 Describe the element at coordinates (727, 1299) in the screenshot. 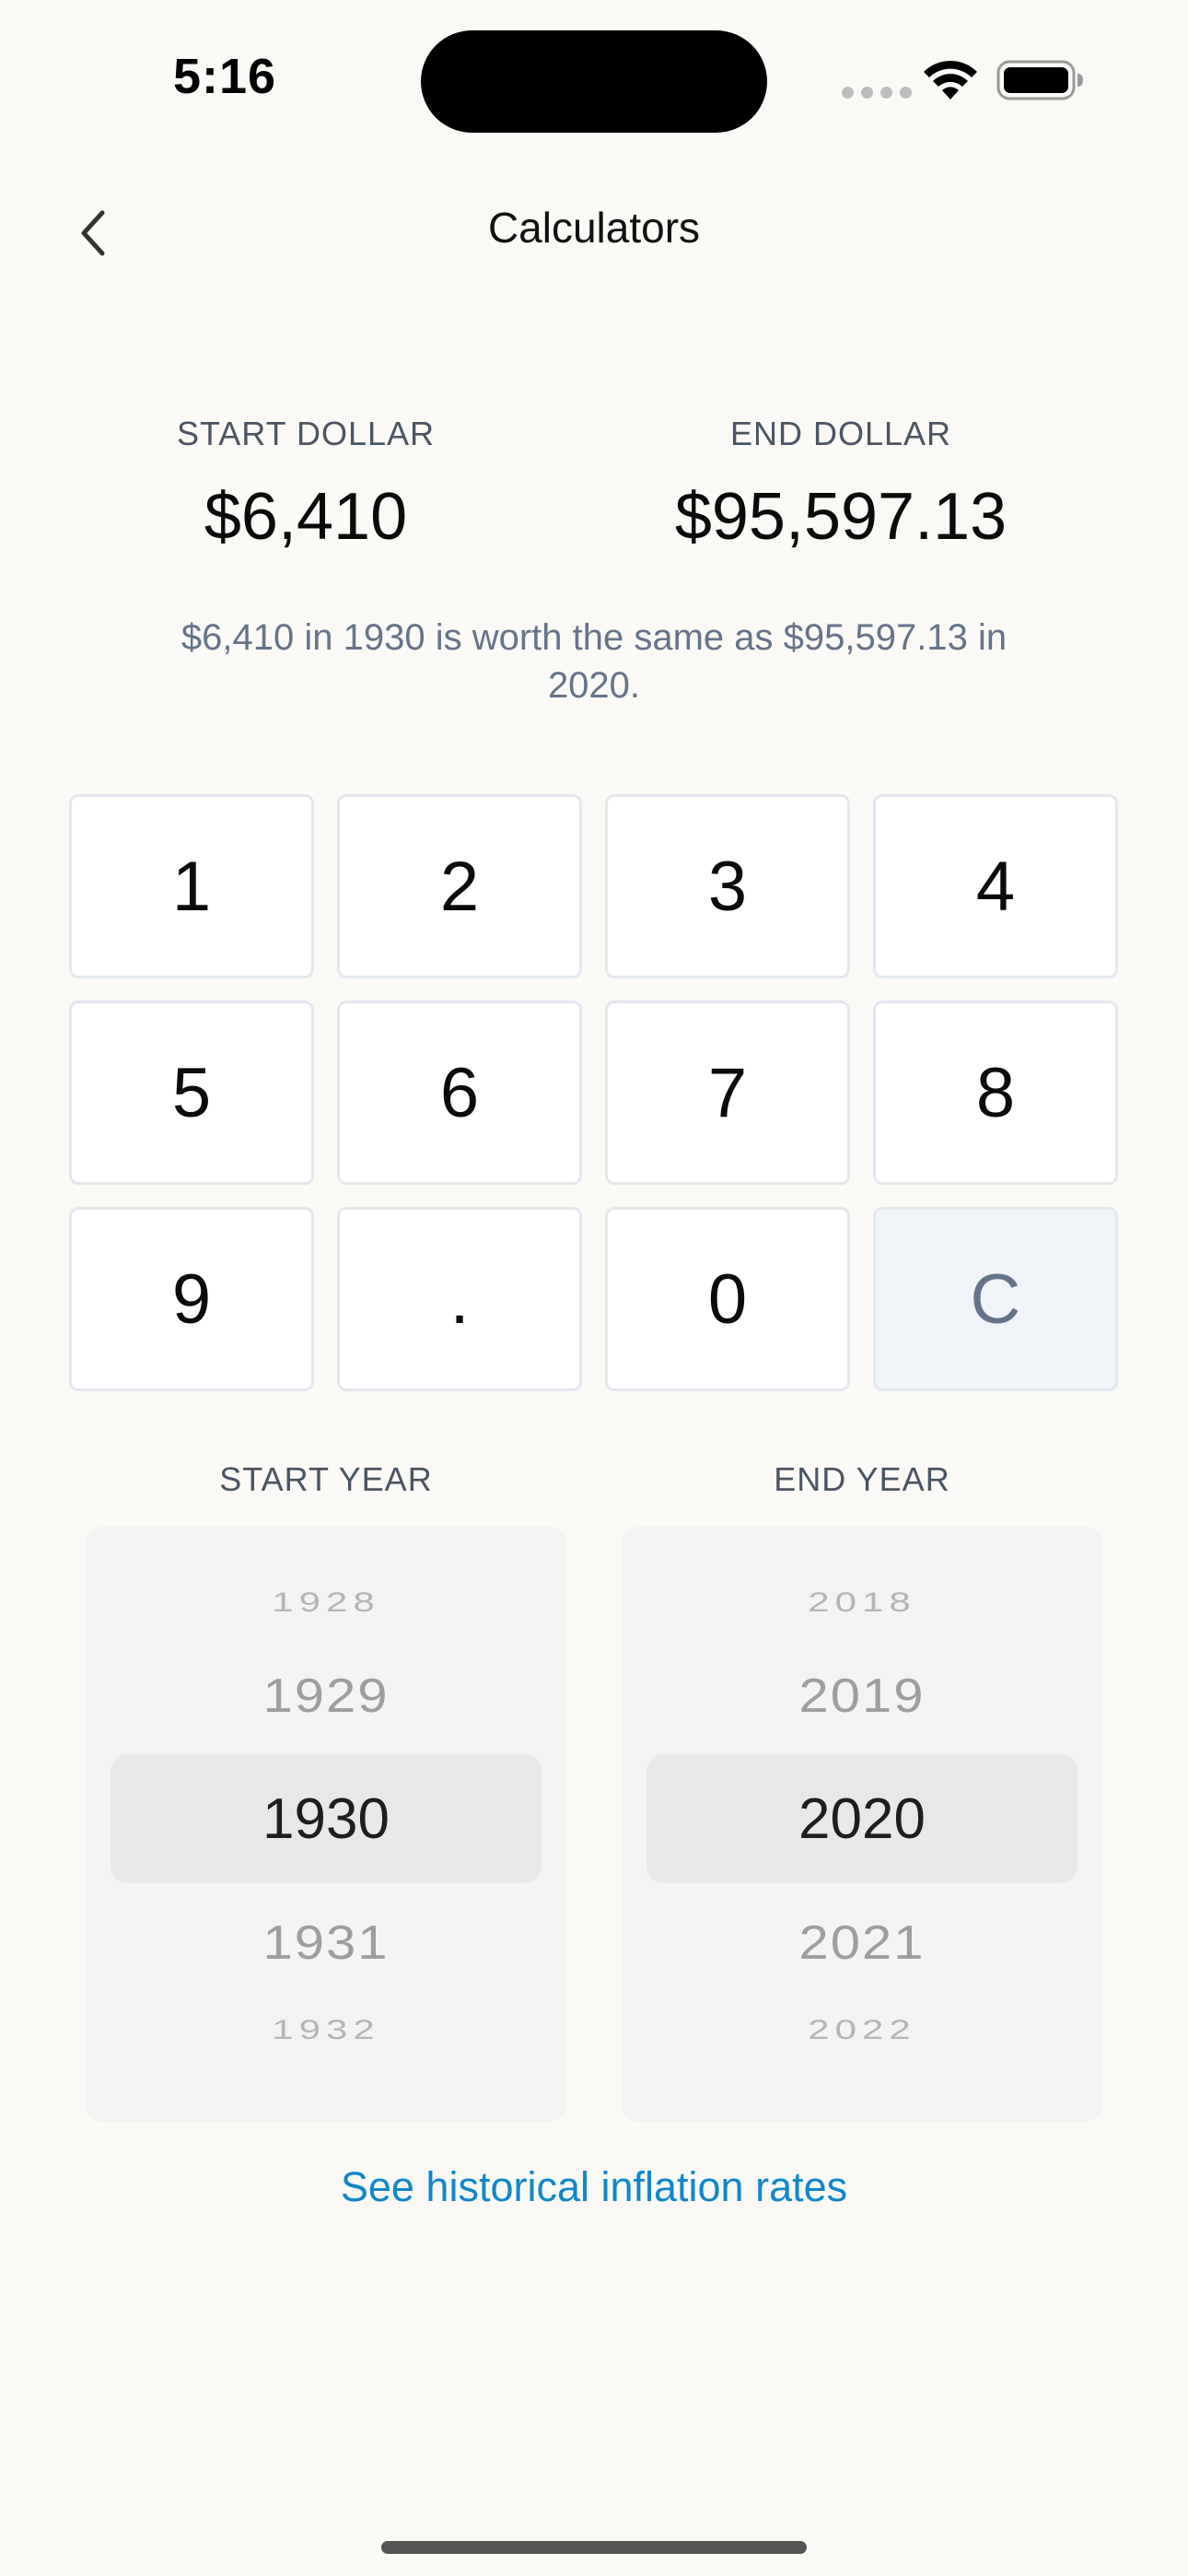

I see `key-0: 0` at that location.